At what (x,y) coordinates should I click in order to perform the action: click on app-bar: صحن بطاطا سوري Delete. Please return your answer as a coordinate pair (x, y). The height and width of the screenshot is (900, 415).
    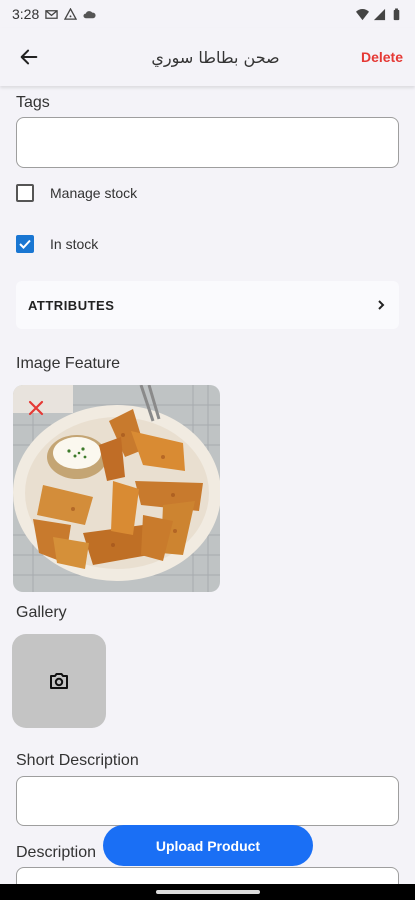
    Looking at the image, I should click on (207, 57).